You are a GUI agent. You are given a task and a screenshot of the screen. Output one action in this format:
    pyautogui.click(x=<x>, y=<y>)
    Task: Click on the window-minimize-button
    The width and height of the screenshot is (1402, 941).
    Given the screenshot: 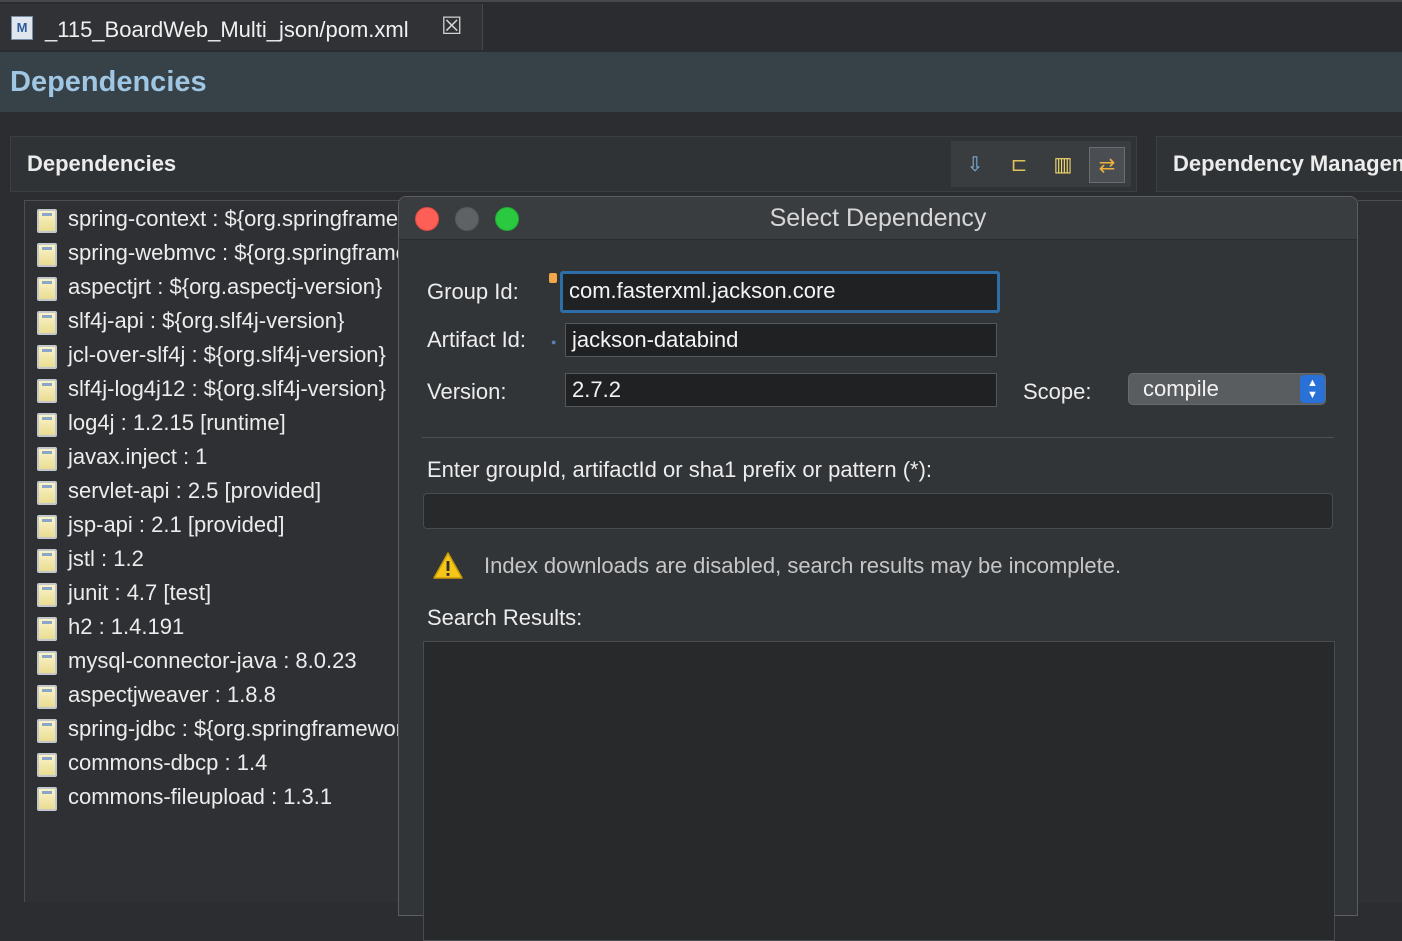 What is the action you would take?
    pyautogui.click(x=467, y=219)
    